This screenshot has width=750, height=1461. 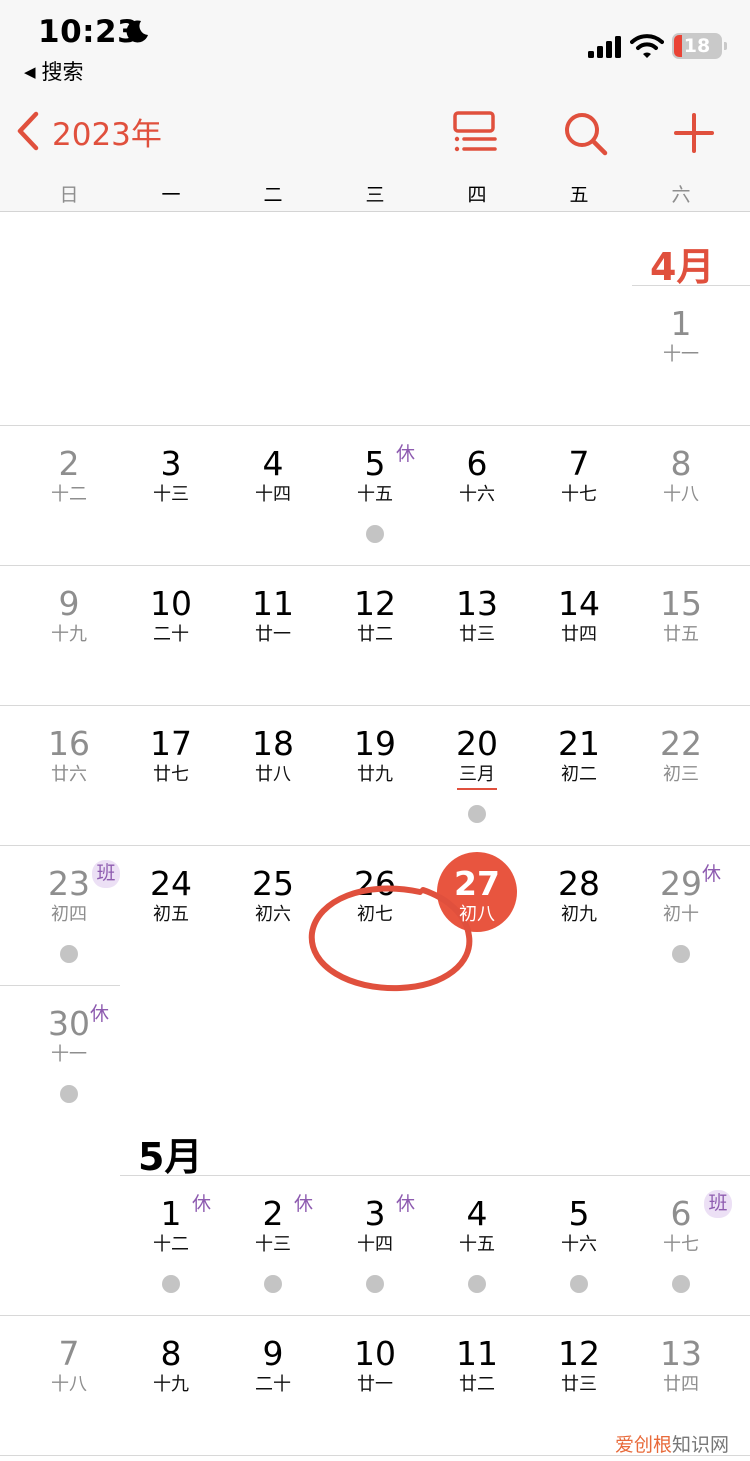 I want to click on day-cell: 15 廿五, so click(x=681, y=636).